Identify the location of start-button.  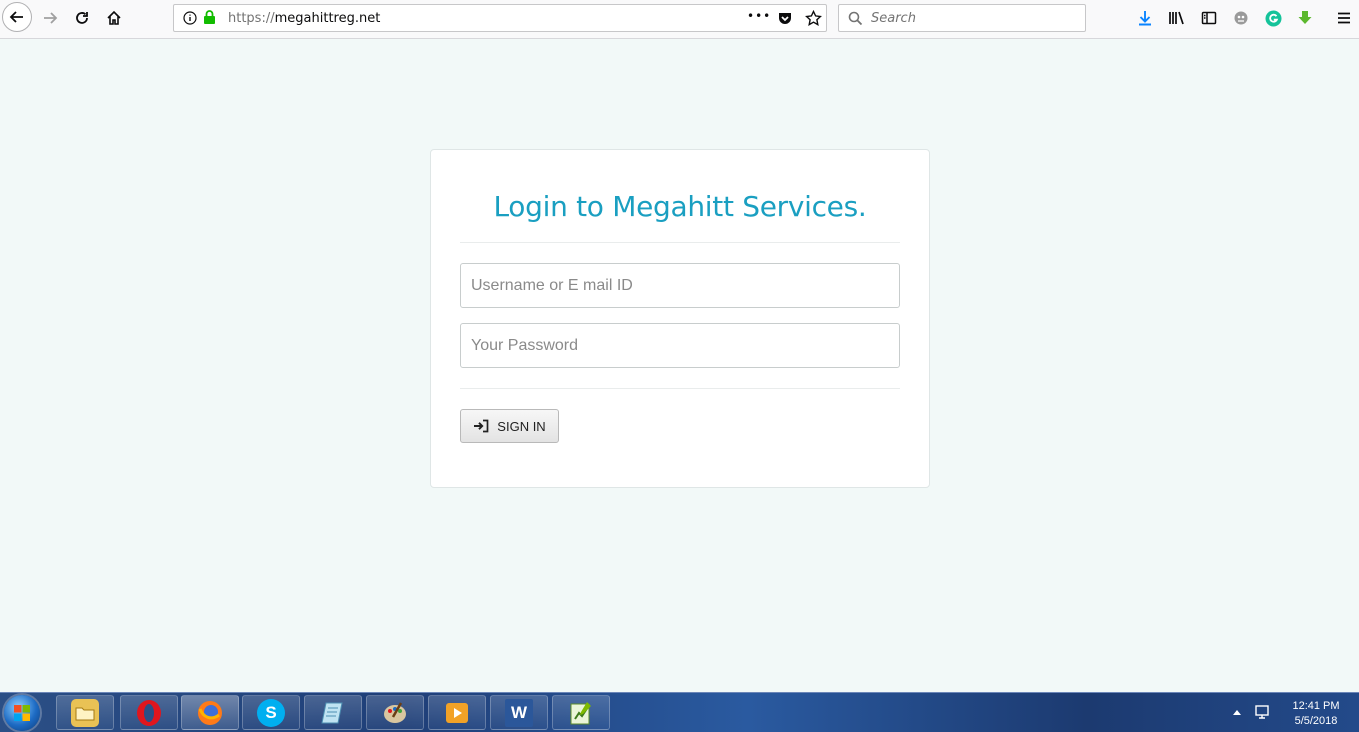
(22, 713).